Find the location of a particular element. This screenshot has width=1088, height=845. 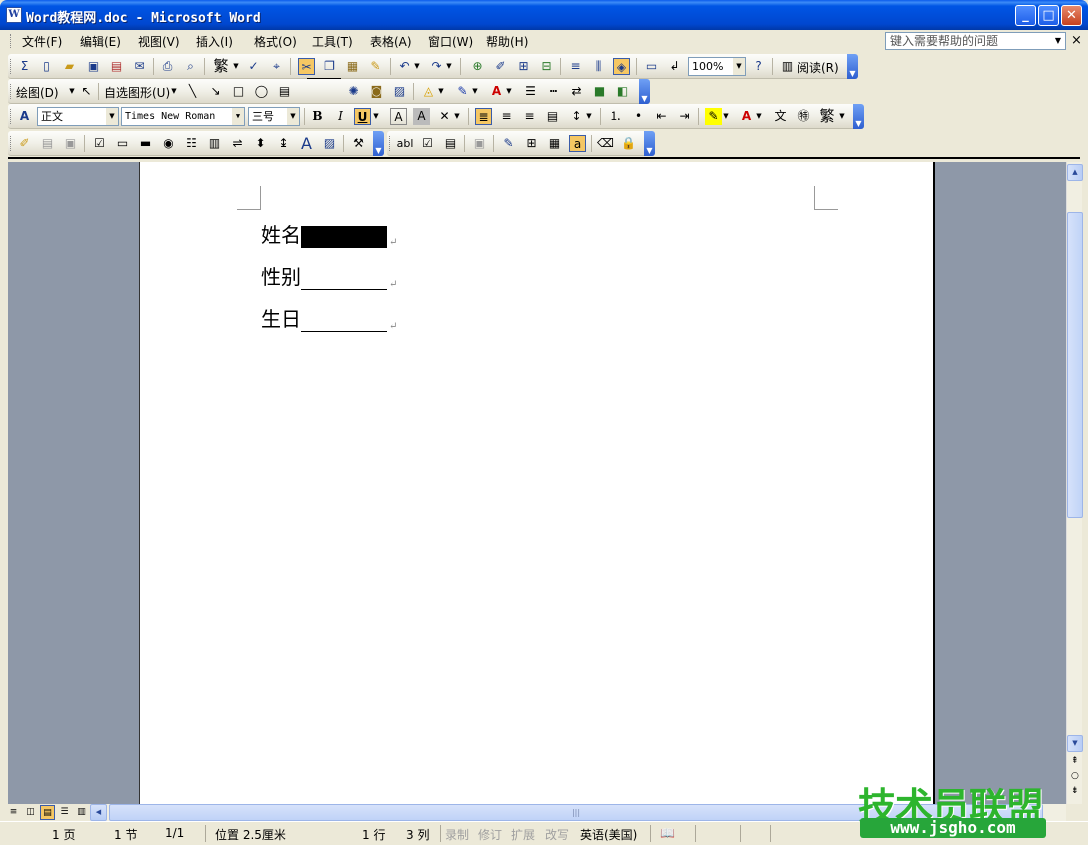

help-icon: ? is located at coordinates (758, 66).